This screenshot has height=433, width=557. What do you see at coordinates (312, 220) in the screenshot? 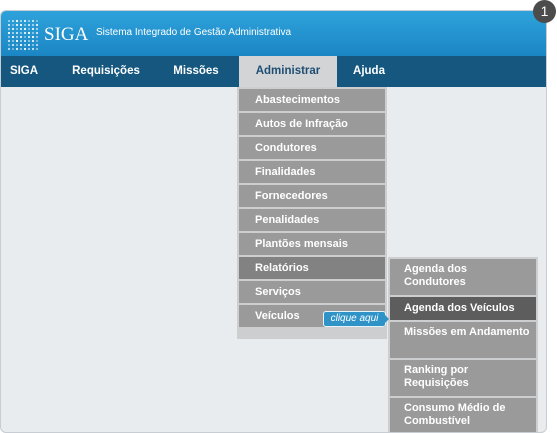
I see `menu-item-penalidades: Penalidades` at bounding box center [312, 220].